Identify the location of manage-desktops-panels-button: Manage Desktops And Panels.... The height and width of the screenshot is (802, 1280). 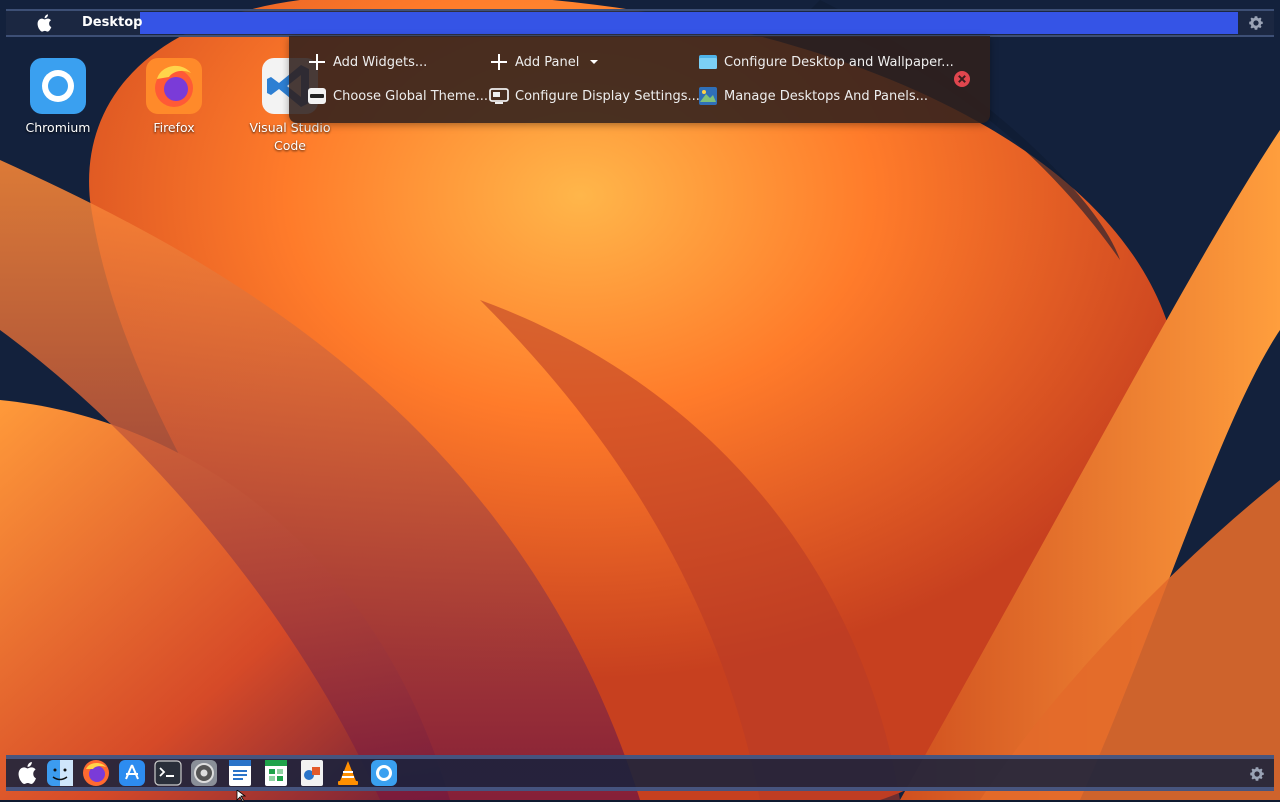
(813, 96).